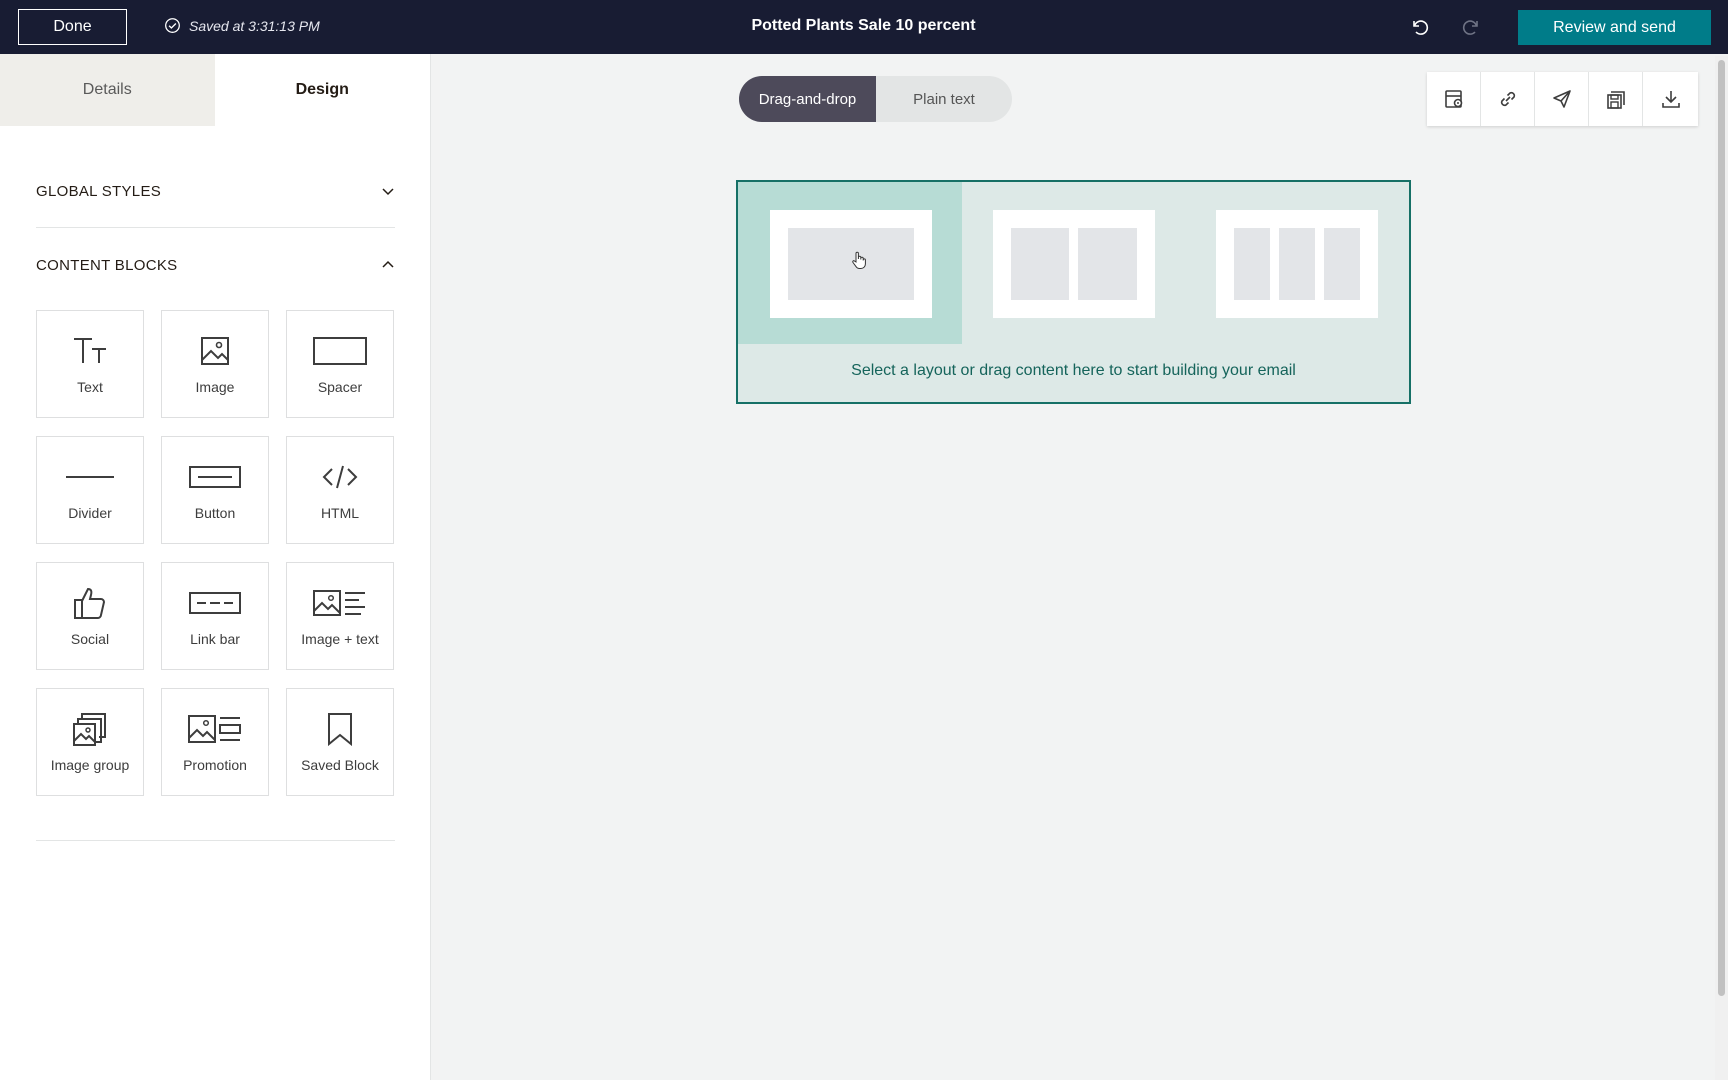 This screenshot has width=1728, height=1080. What do you see at coordinates (944, 99) in the screenshot?
I see `mode-plain-text: Plain text` at bounding box center [944, 99].